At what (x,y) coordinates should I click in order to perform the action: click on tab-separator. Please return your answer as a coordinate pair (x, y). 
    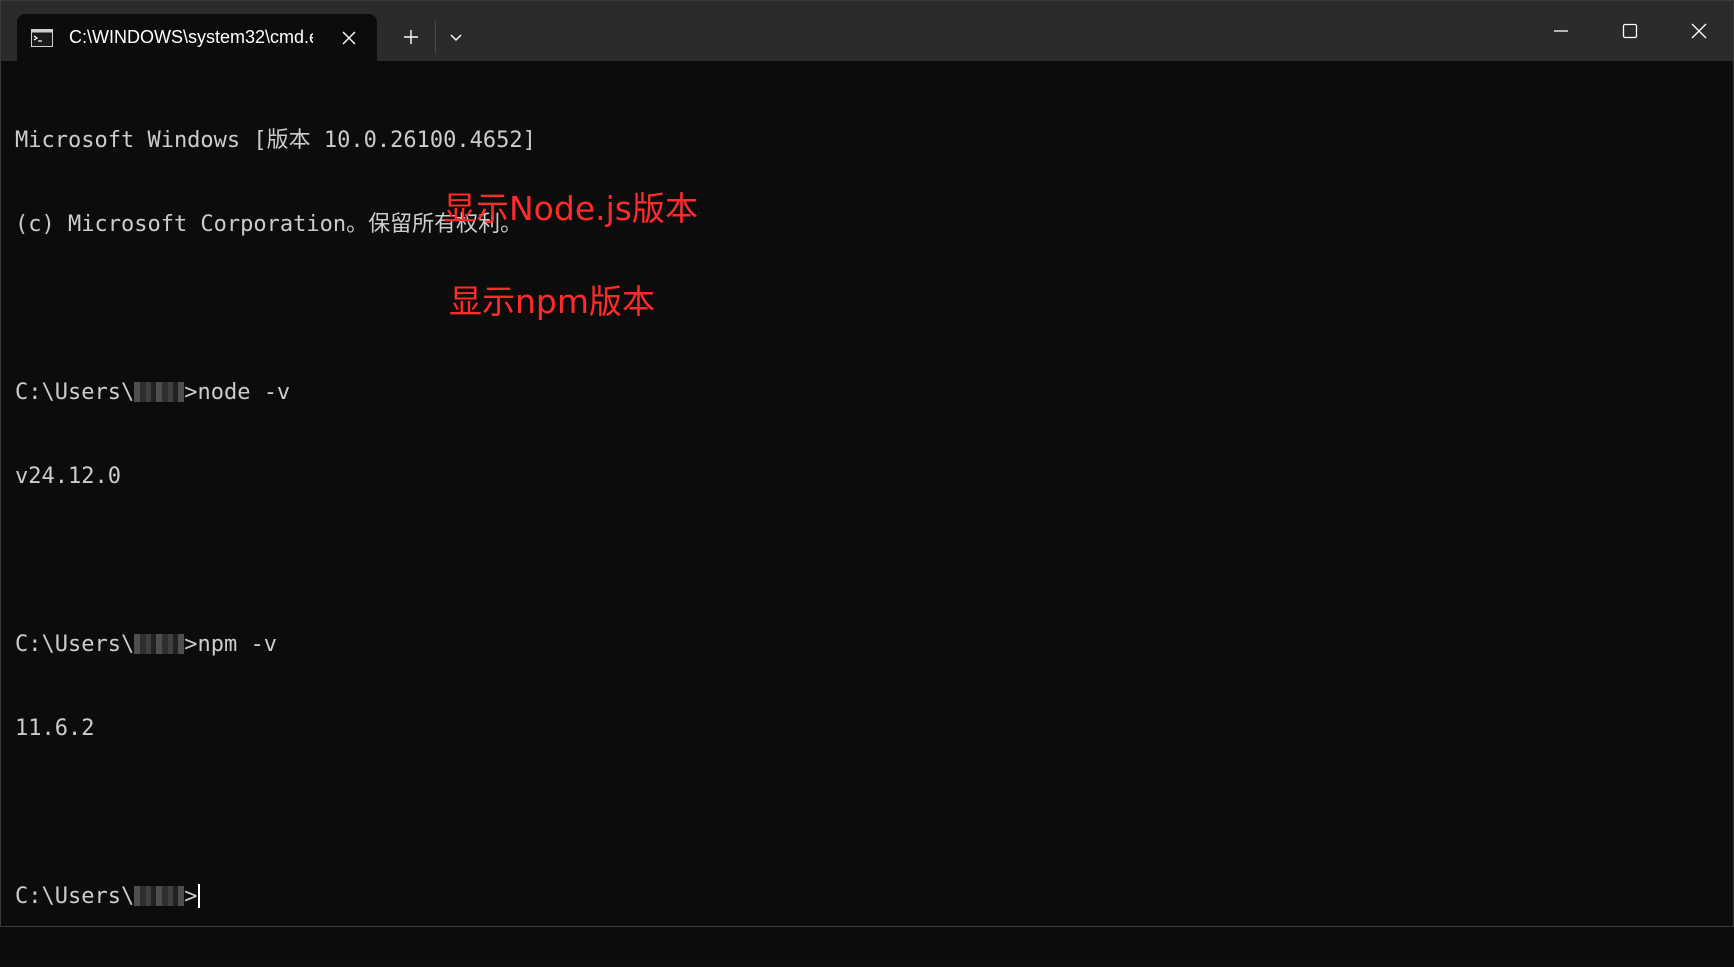
    Looking at the image, I should click on (435, 37).